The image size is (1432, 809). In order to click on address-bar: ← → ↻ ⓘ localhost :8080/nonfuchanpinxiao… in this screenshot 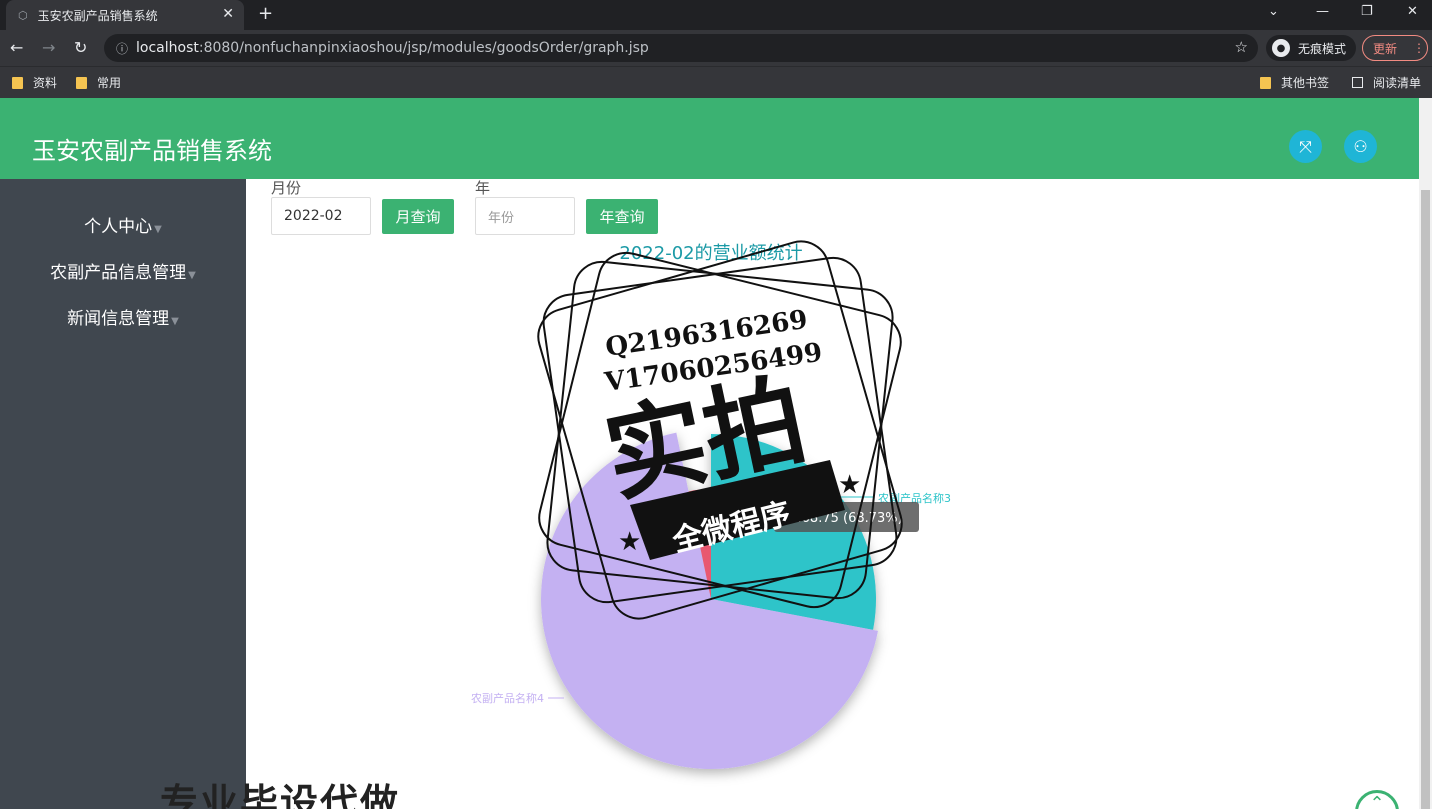, I will do `click(716, 48)`.